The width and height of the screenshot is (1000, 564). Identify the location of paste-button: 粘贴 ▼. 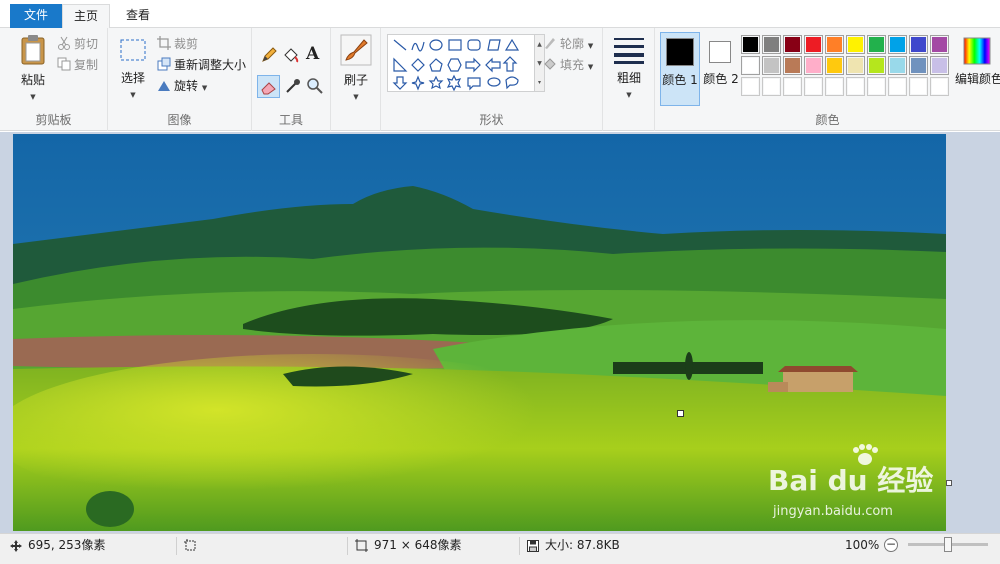
(33, 68).